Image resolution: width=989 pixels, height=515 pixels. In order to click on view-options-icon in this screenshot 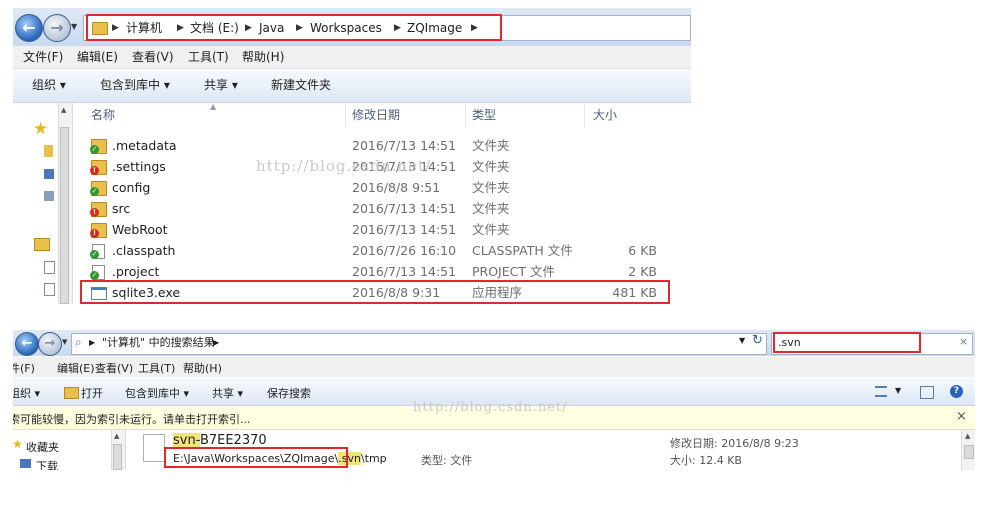, I will do `click(881, 391)`.